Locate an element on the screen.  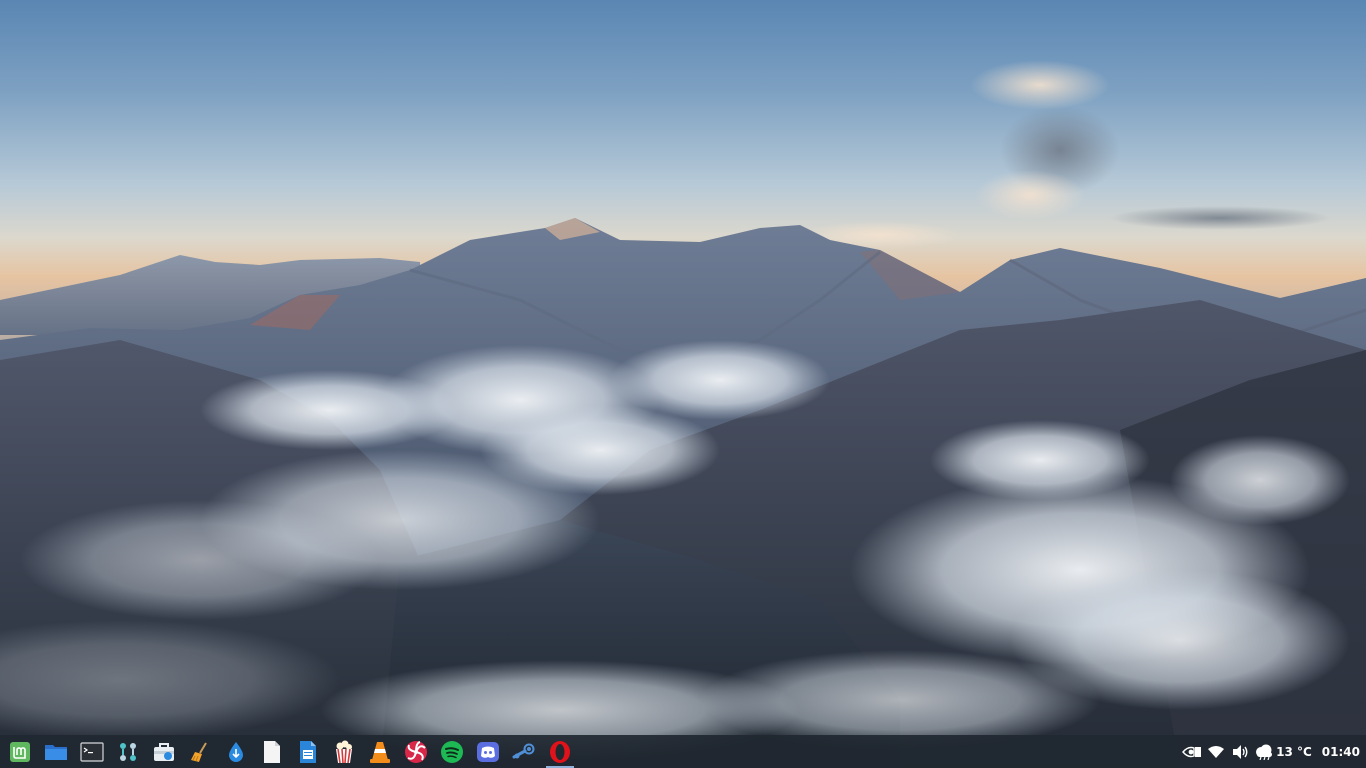
document-launcher is located at coordinates (272, 751).